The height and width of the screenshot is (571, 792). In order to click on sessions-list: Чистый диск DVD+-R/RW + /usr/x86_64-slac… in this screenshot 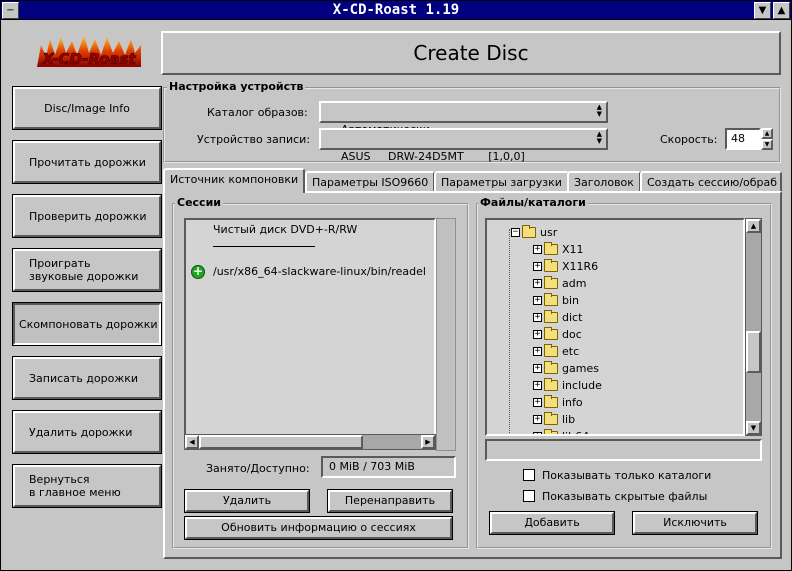, I will do `click(310, 327)`.